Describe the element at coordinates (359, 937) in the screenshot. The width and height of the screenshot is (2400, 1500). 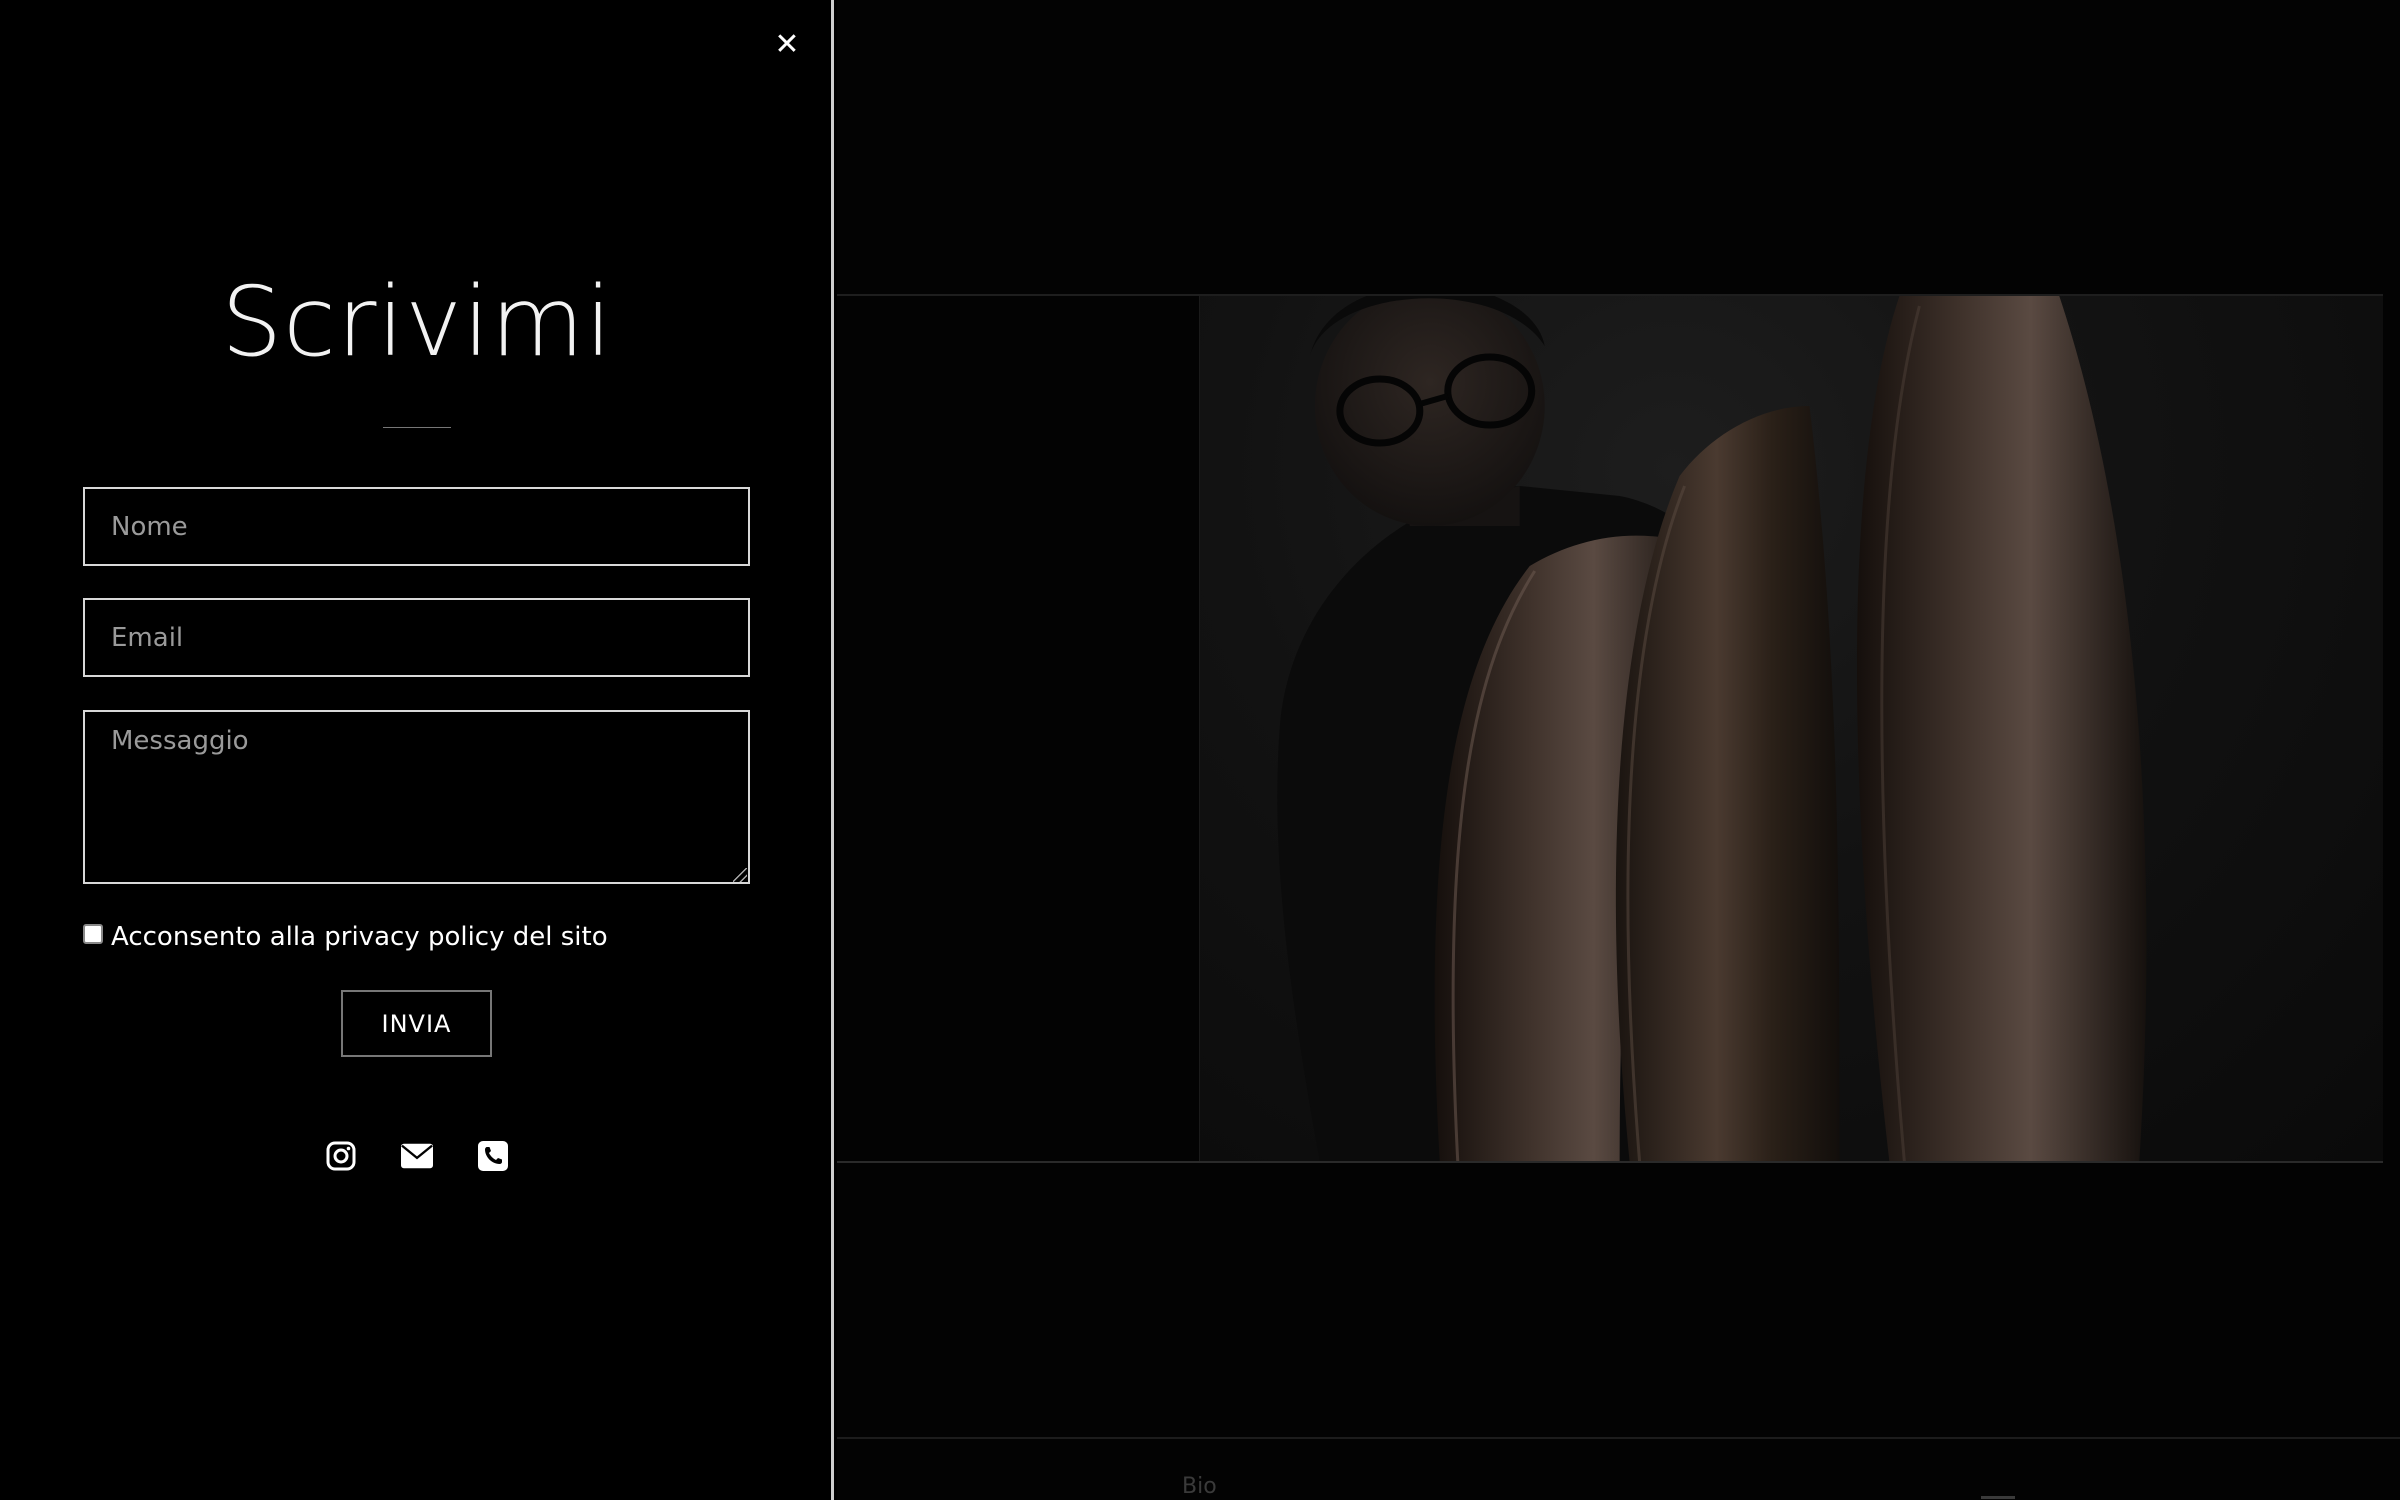
I see `privacy-consent-label: Acconsento alla privacy policy del sito` at that location.